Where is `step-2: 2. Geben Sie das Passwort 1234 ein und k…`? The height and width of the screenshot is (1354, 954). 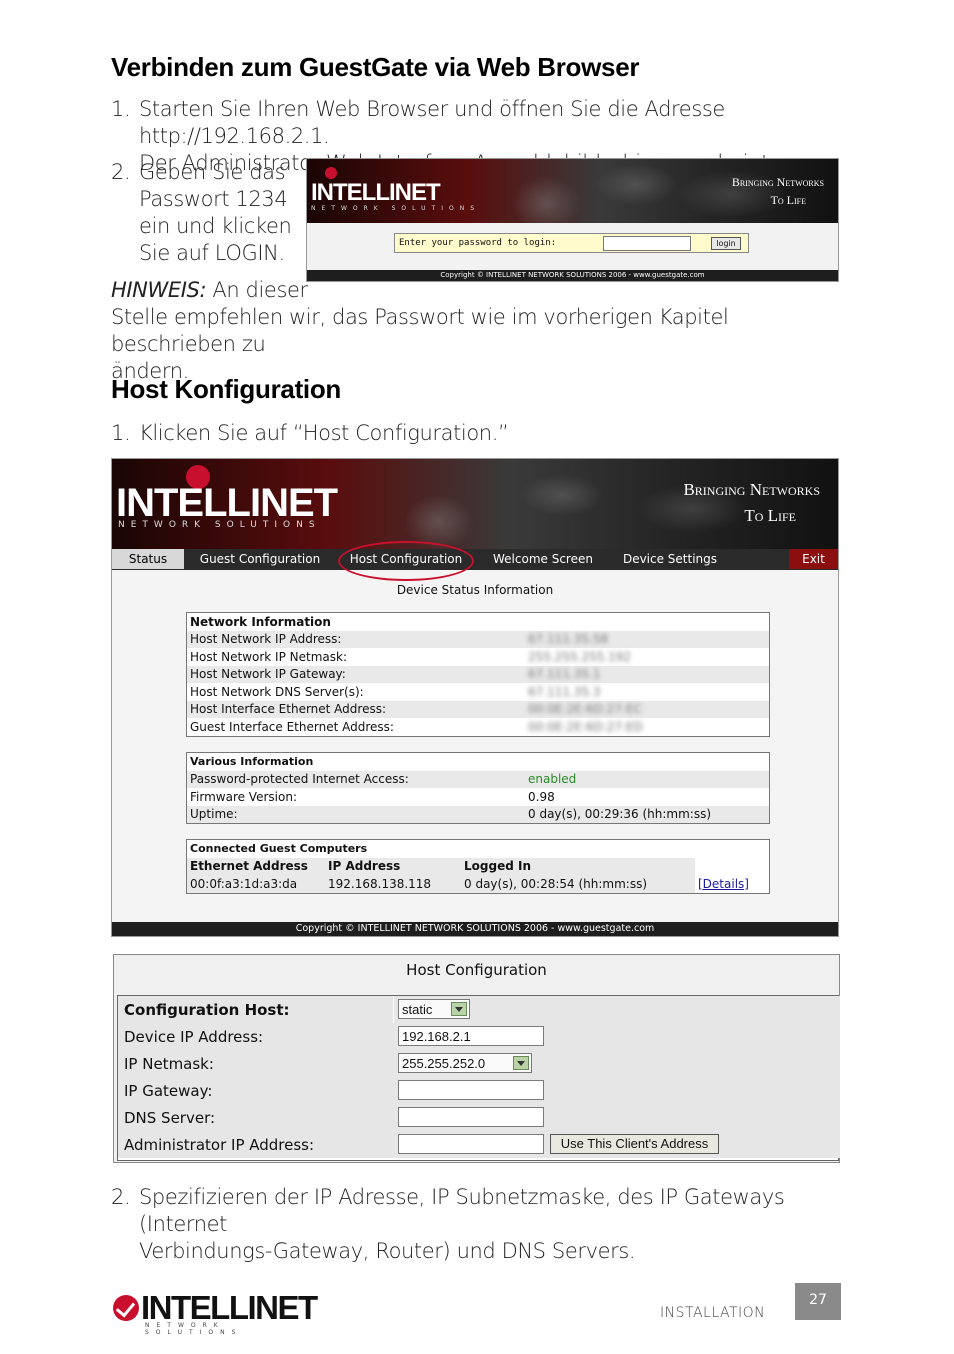 step-2: 2. Geben Sie das Passwort 1234 ein und k… is located at coordinates (201, 212).